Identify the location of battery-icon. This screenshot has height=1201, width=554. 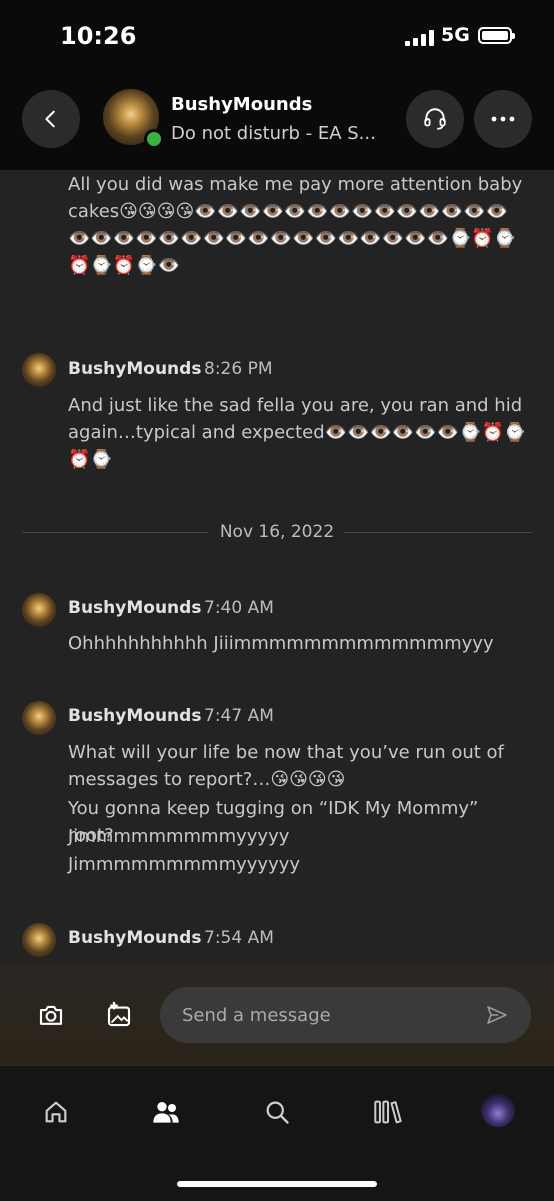
(496, 35).